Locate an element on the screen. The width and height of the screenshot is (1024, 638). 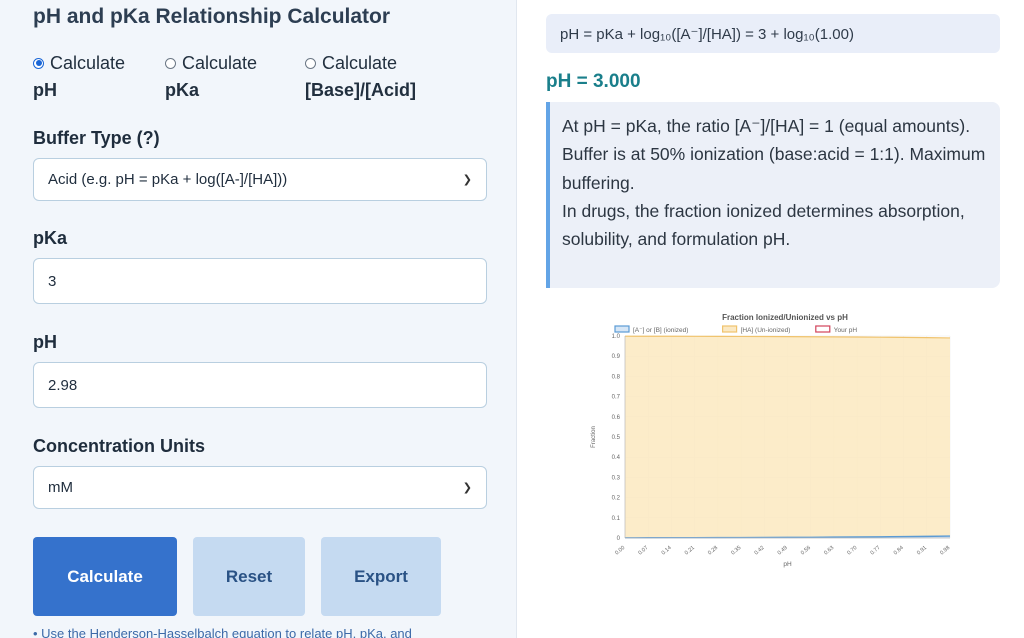
page-title: pH and pKa Relationship Calculator is located at coordinates (212, 16).